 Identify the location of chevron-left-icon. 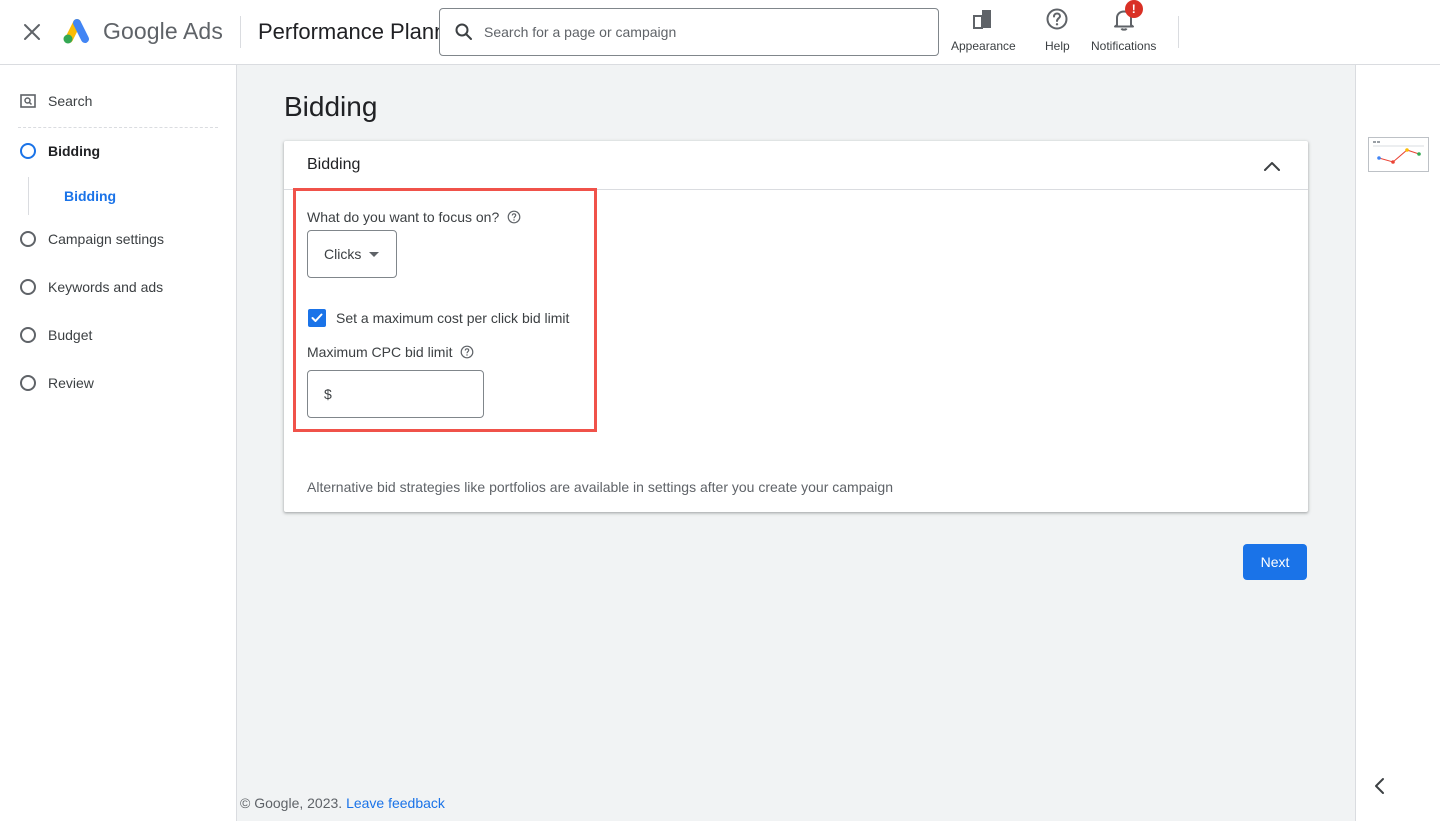
(1379, 786).